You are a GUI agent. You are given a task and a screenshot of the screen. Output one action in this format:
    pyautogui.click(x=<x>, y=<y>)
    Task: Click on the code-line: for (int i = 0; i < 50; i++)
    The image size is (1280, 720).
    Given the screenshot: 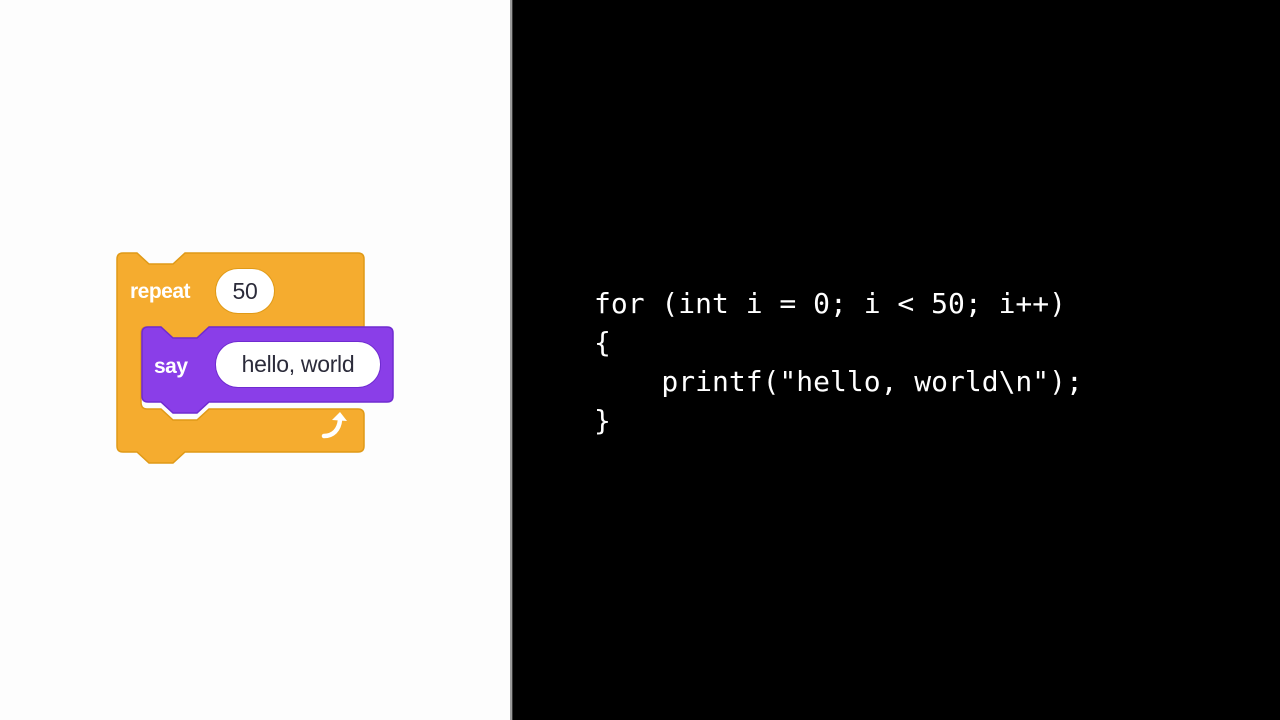 What is the action you would take?
    pyautogui.click(x=830, y=303)
    